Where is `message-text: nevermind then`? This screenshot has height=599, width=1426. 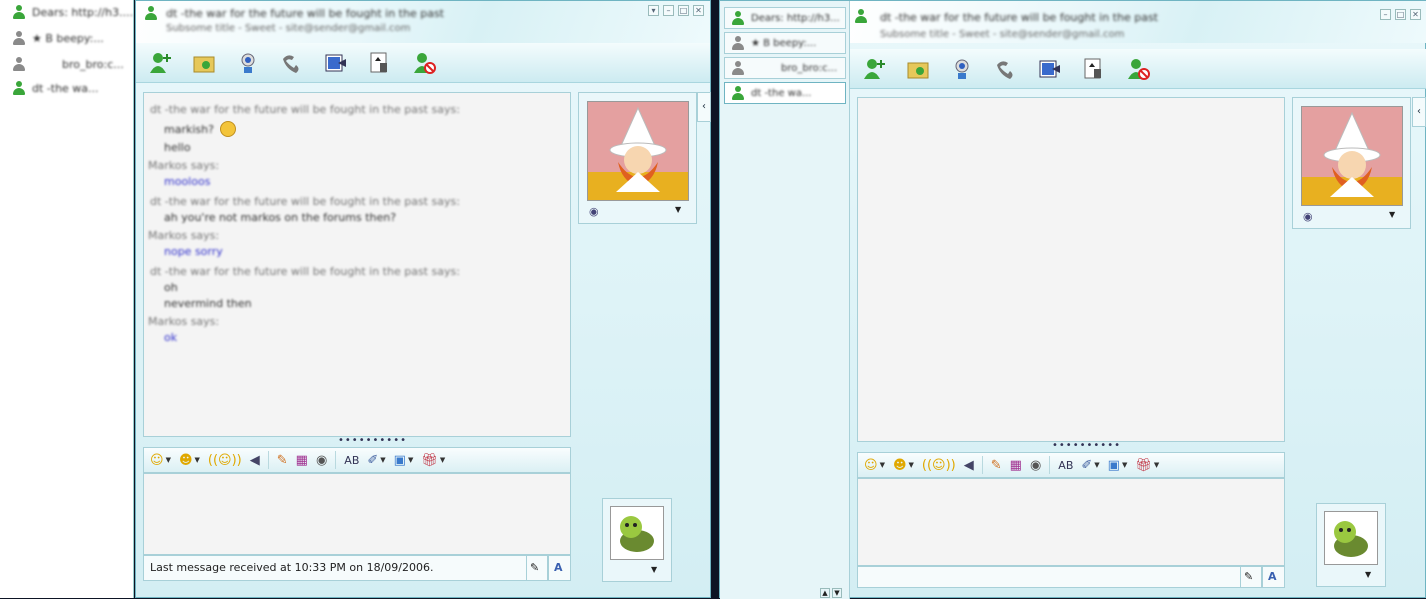 message-text: nevermind then is located at coordinates (208, 303).